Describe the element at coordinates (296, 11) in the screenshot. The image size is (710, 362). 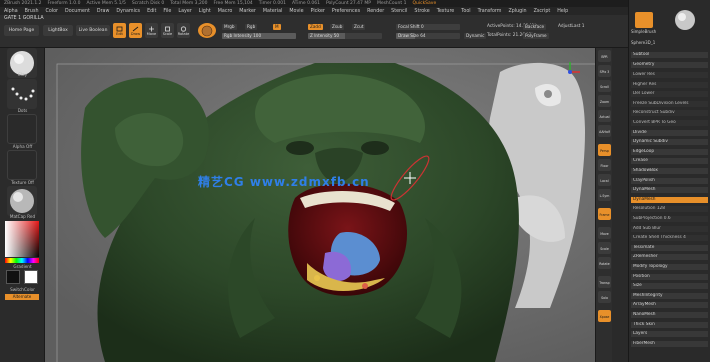
I see `menu-item: Movie` at that location.